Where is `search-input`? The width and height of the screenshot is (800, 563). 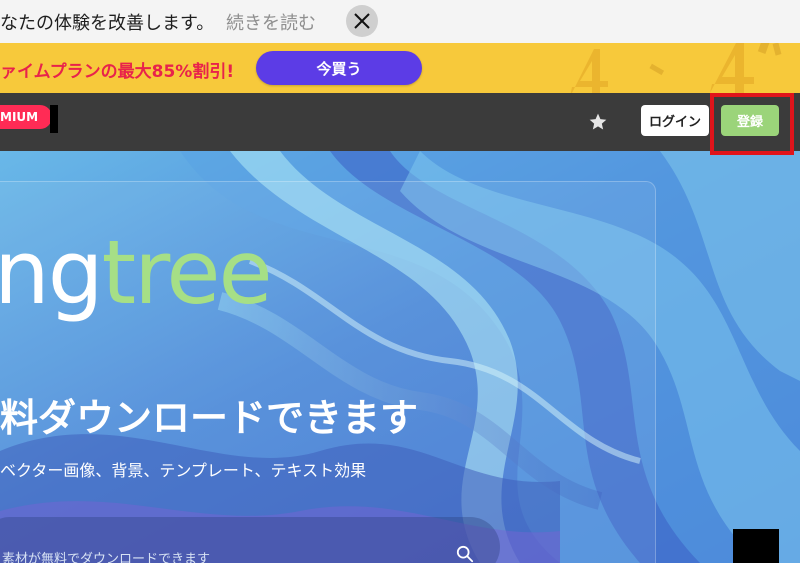
search-input is located at coordinates (217, 555).